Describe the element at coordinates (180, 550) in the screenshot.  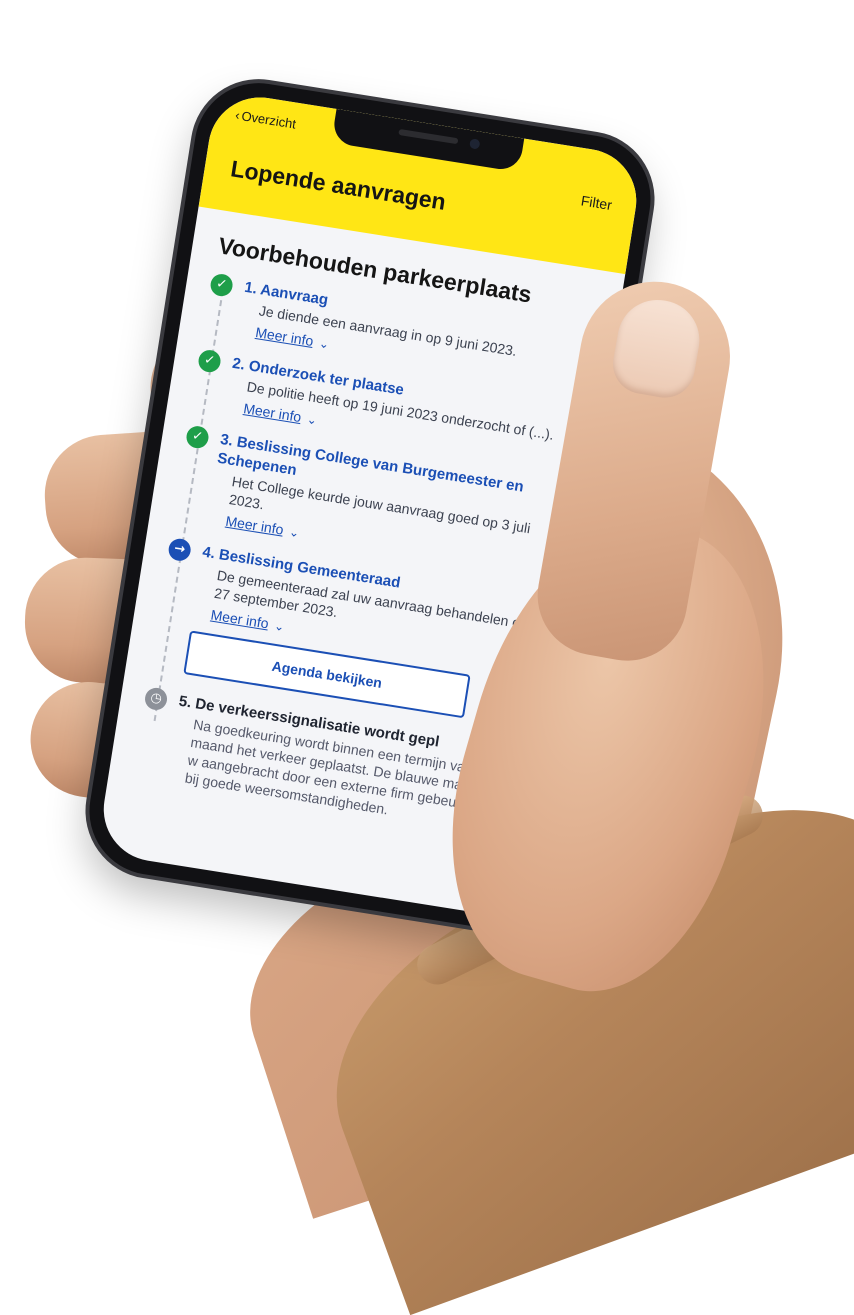
I see `arrow-right-icon: →` at that location.